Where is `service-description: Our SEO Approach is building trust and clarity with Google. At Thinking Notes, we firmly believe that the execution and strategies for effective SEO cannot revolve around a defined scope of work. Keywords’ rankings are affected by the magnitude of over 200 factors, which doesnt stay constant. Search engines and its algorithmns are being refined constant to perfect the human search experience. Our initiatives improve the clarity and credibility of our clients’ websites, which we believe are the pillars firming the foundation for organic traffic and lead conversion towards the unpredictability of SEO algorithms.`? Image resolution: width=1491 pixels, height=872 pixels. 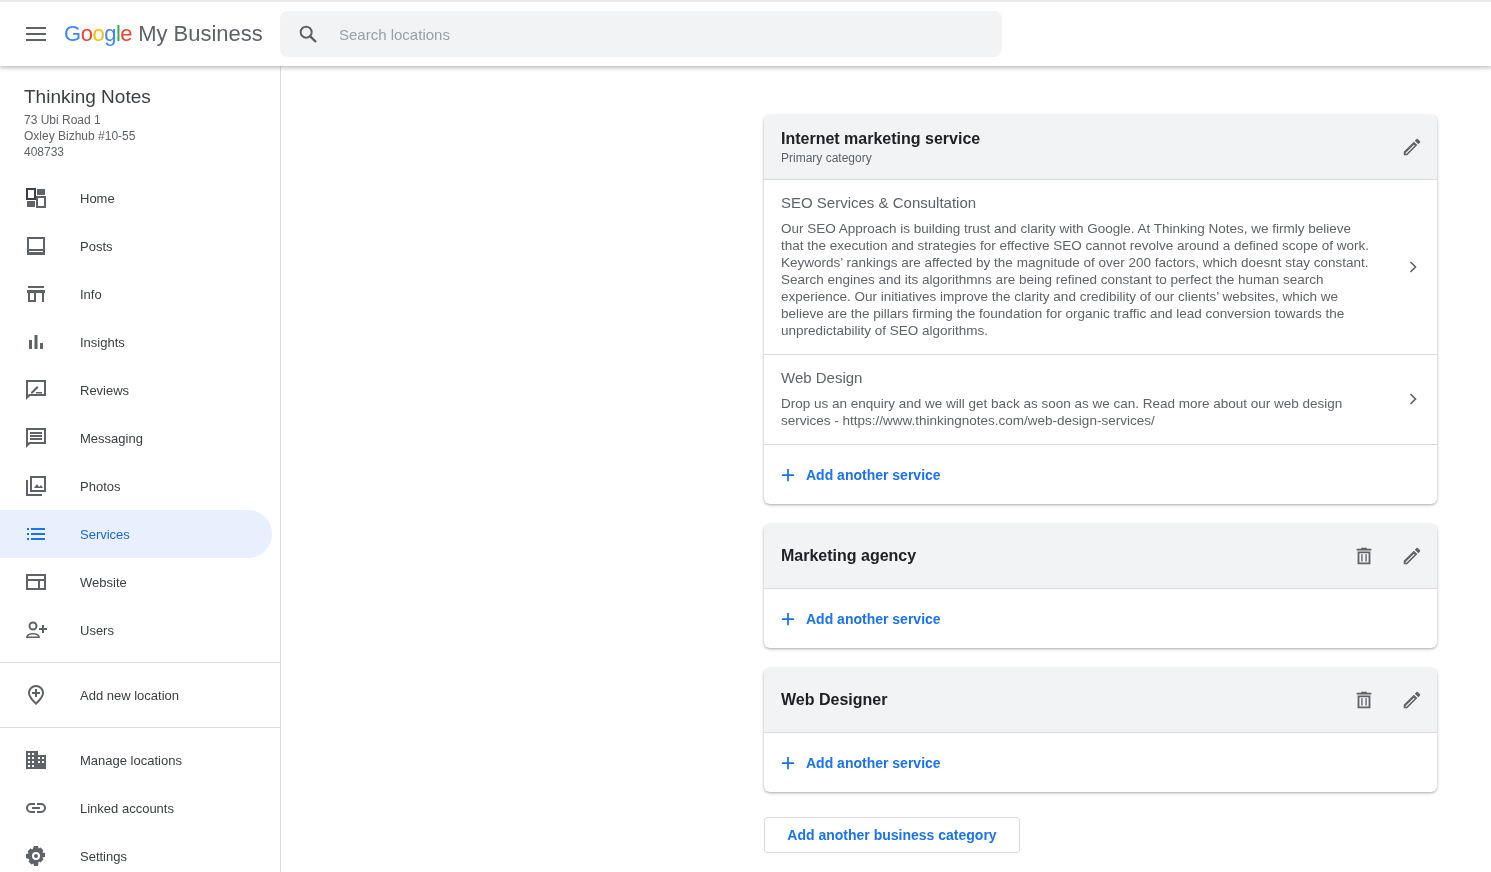
service-description: Our SEO Approach is building trust and clarity with Google. At Thinking Notes, we firmly believe that the execution and strategies for effective SEO cannot revolve around a defined scope of work. Keywords’ rankings are affected by the magnitude of over 200 factors, which doesnt stay constant. Search engines and its algorithmns are being refined constant to perfect the human search experience. Our initiatives improve the clarity and credibility of our clients’ websites, which we believe are the pillars firming the foundation for organic traffic and lead conversion towards the unpredictability of SEO algorithms. is located at coordinates (1076, 279).